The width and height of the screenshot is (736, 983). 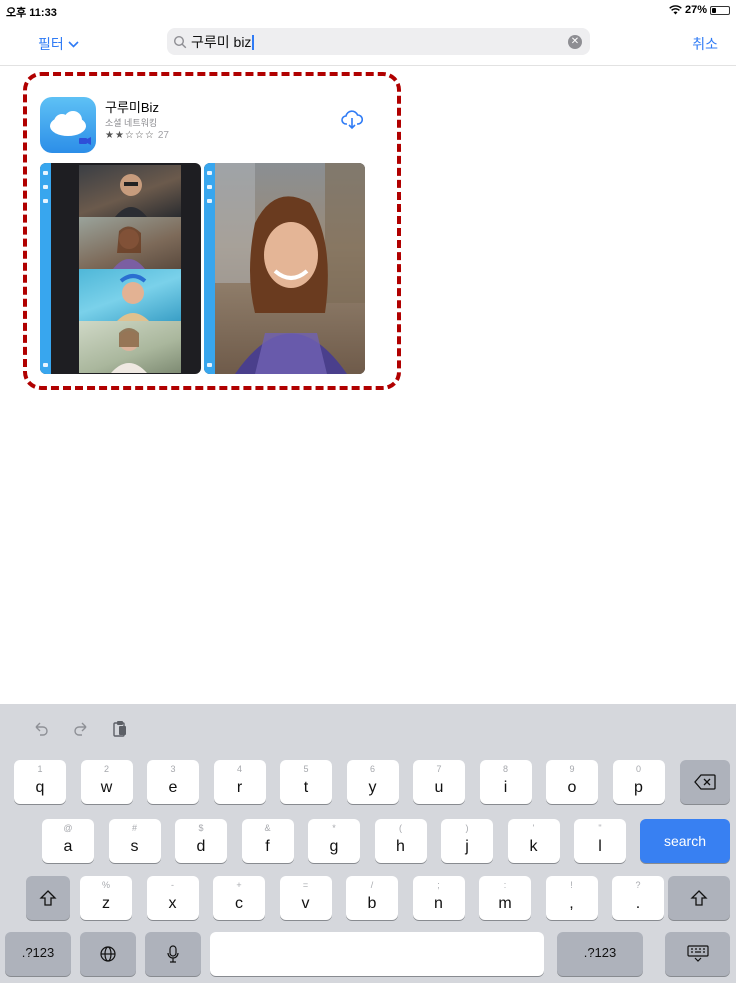 I want to click on filter-button: 필터, so click(x=58, y=44).